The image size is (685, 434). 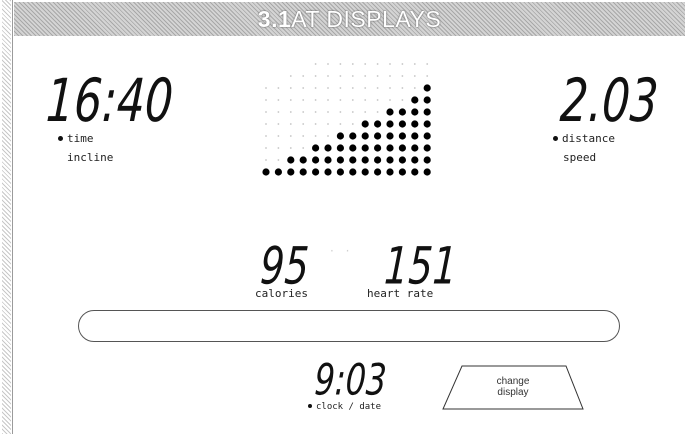 I want to click on time-label-text: time, so click(x=80, y=138).